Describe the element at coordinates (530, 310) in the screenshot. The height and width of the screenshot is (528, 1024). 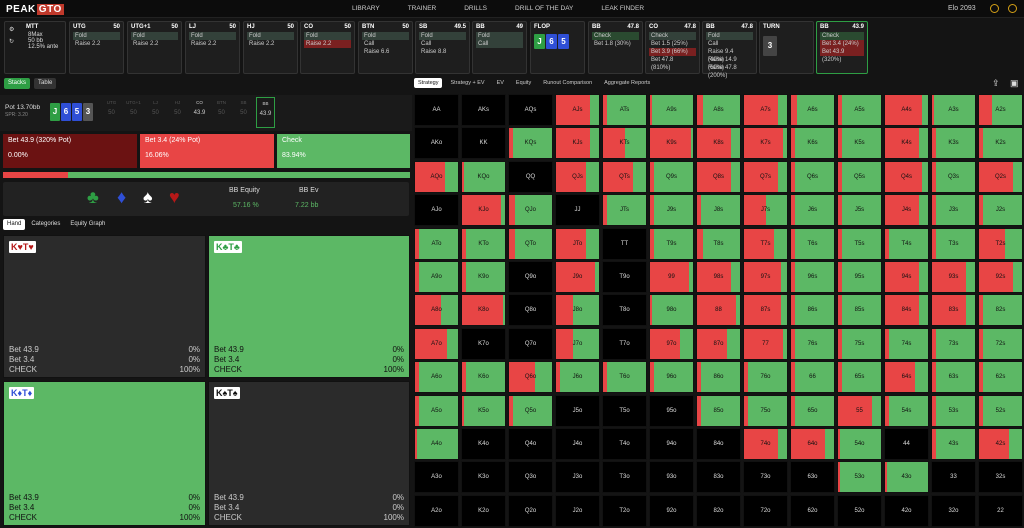
I see `hand-cell: Q8o` at that location.